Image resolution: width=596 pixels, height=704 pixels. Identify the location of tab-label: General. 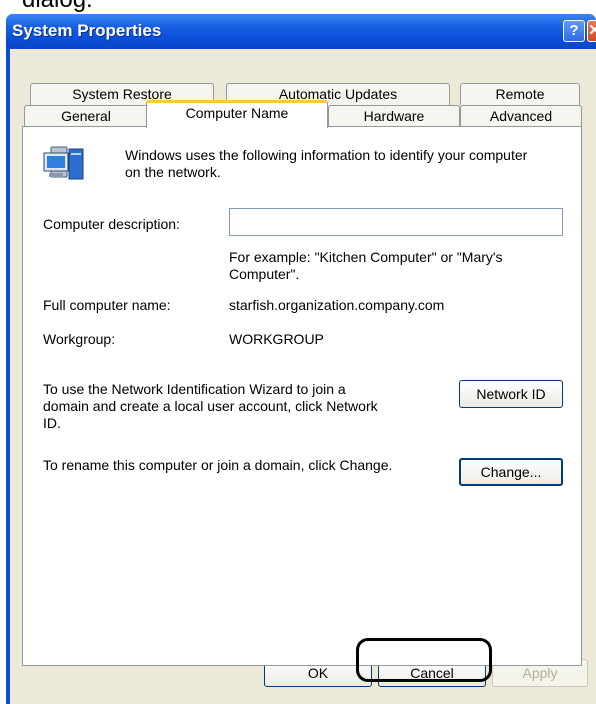
(86, 116).